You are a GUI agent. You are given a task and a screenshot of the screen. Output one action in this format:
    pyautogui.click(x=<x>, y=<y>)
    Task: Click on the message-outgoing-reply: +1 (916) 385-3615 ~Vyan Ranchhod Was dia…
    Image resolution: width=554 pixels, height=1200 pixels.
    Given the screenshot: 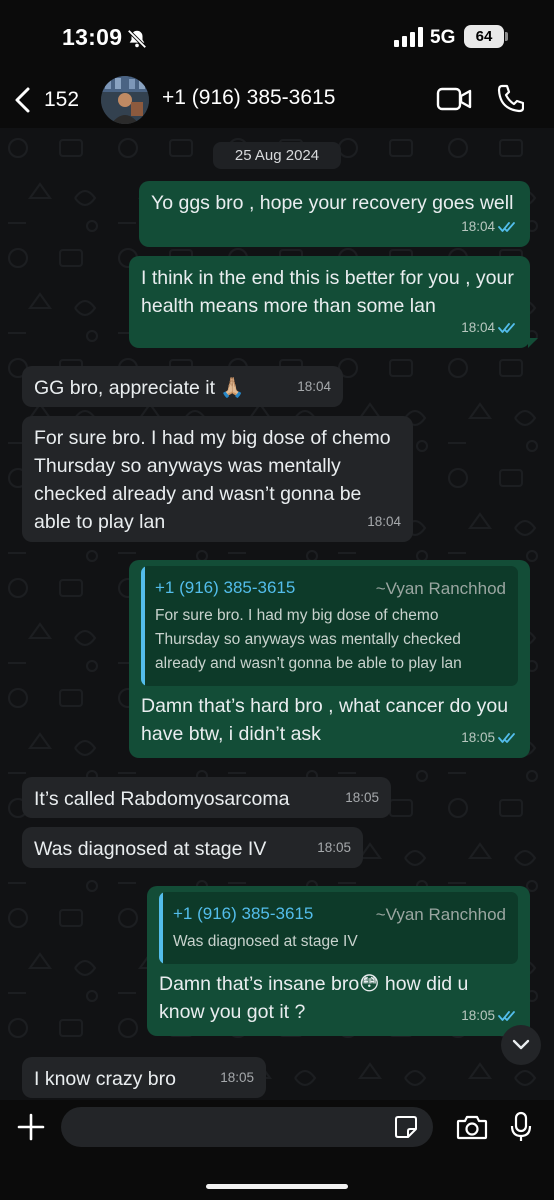 What is the action you would take?
    pyautogui.click(x=338, y=961)
    